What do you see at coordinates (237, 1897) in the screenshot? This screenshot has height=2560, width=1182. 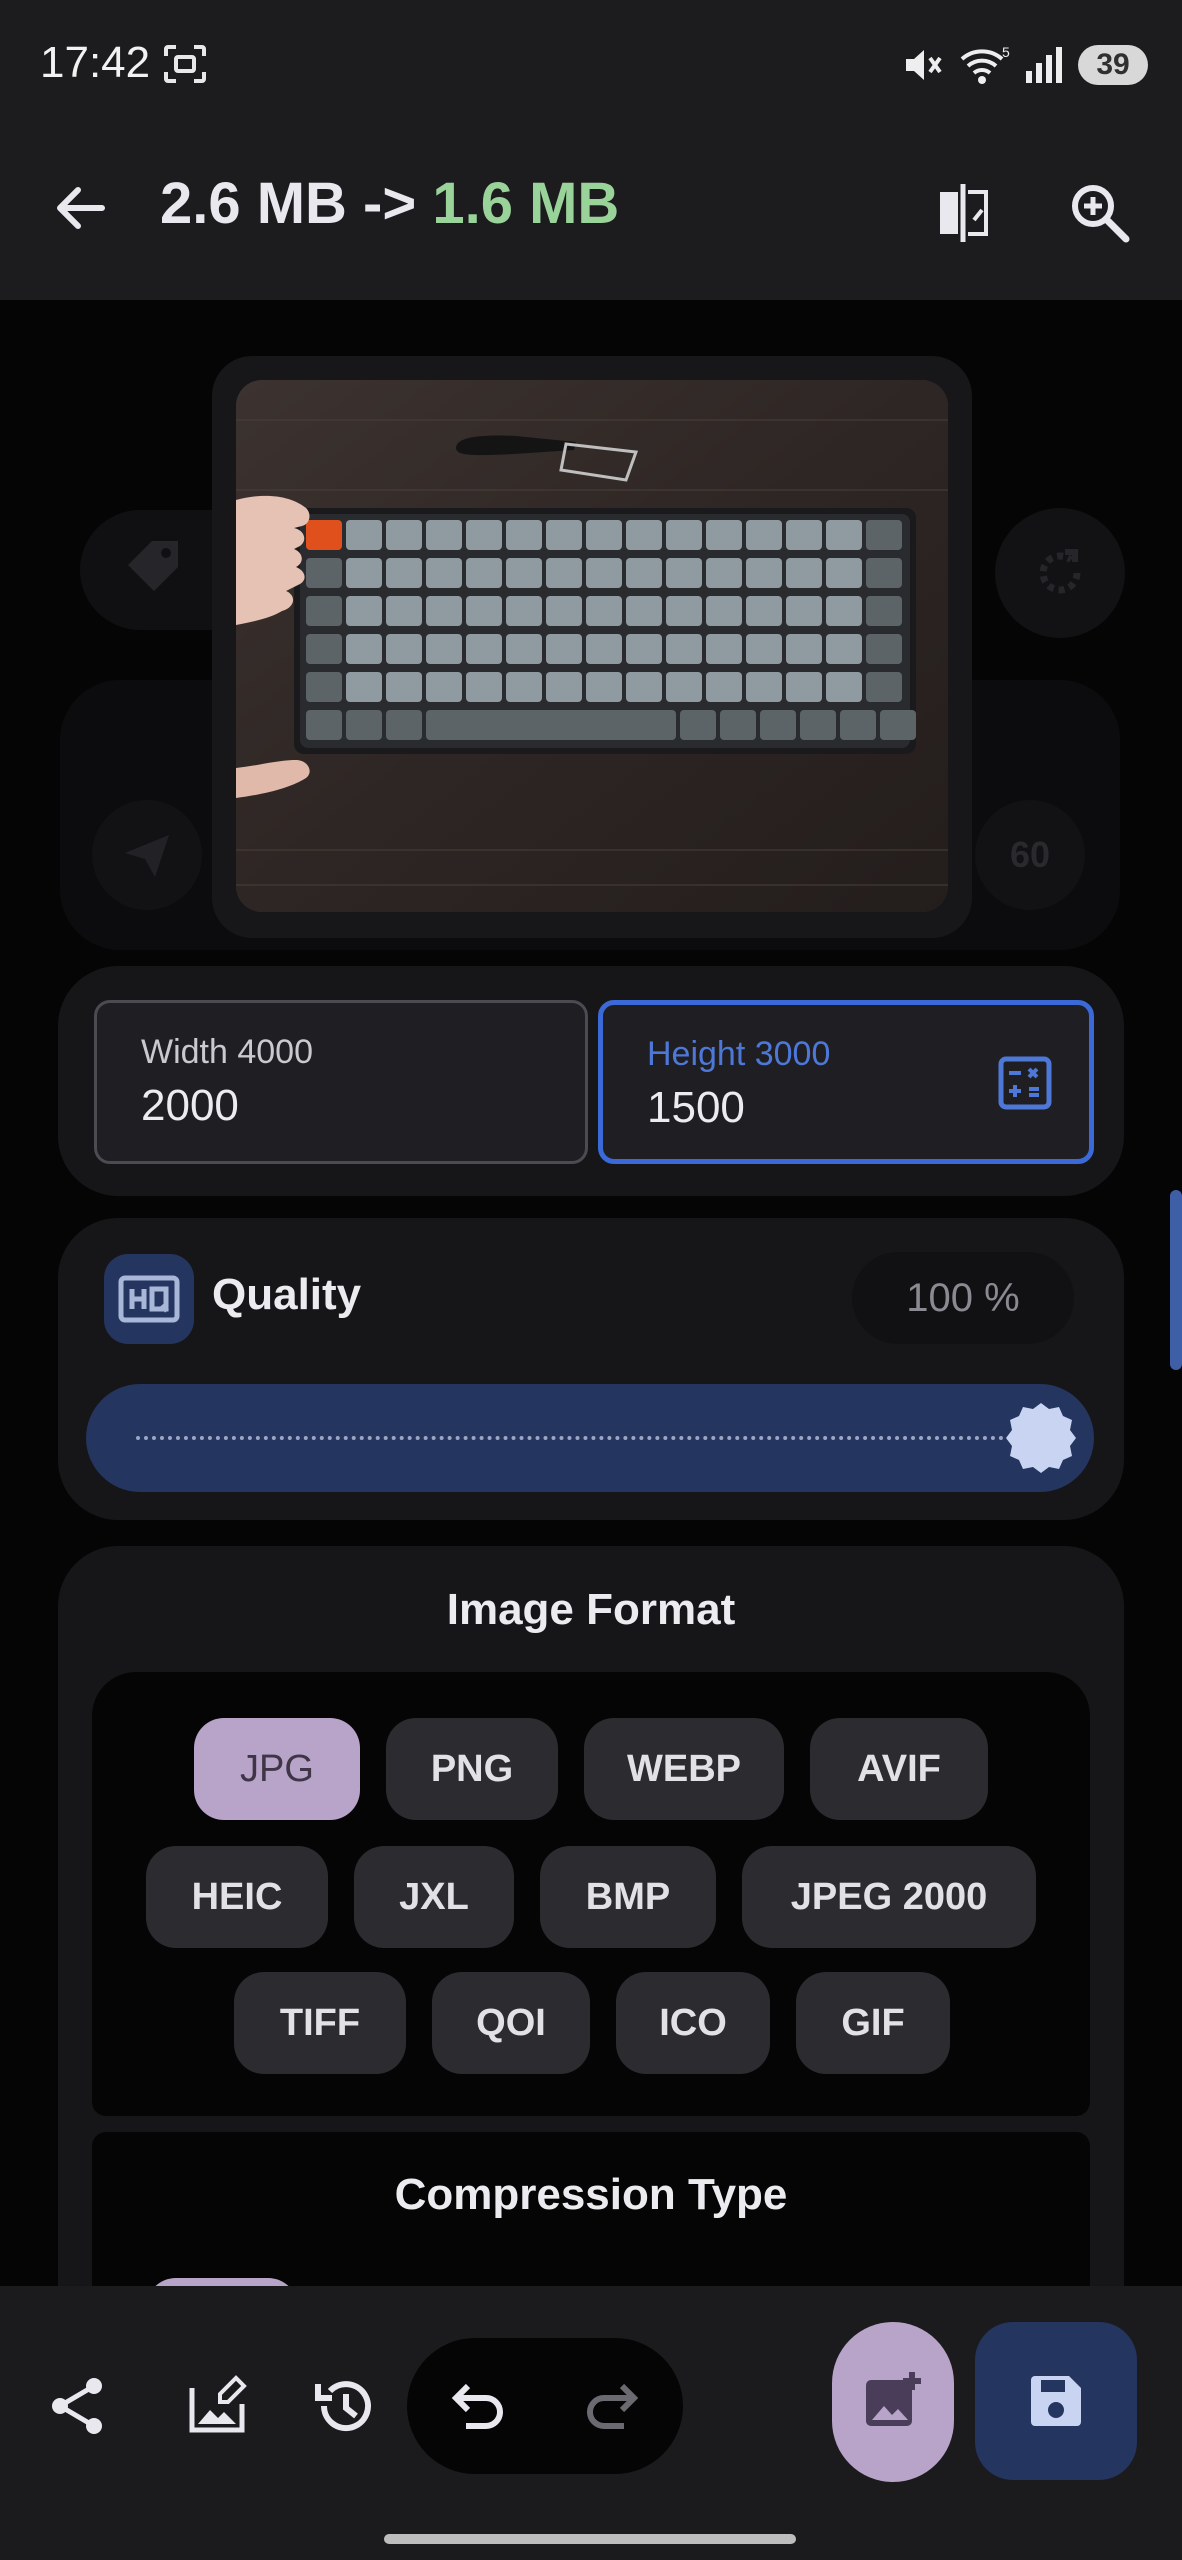 I see `format-chip-heic: HEIC` at bounding box center [237, 1897].